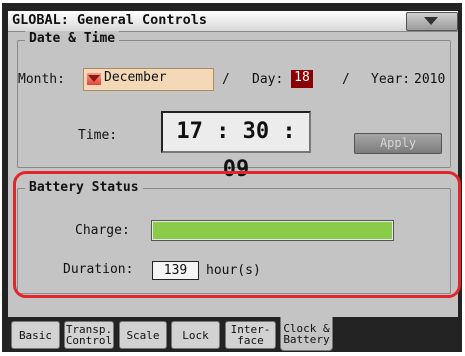 This screenshot has width=465, height=356. What do you see at coordinates (233, 21) in the screenshot?
I see `title-bar: GLOBAL: General Controls` at bounding box center [233, 21].